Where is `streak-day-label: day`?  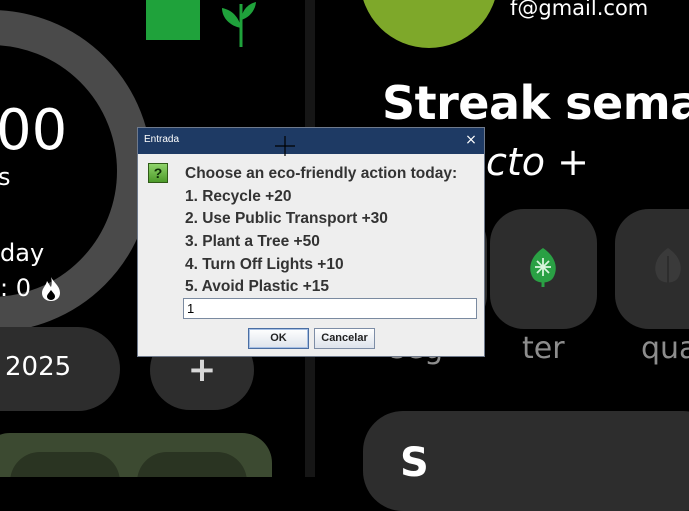
streak-day-label: day is located at coordinates (22, 253).